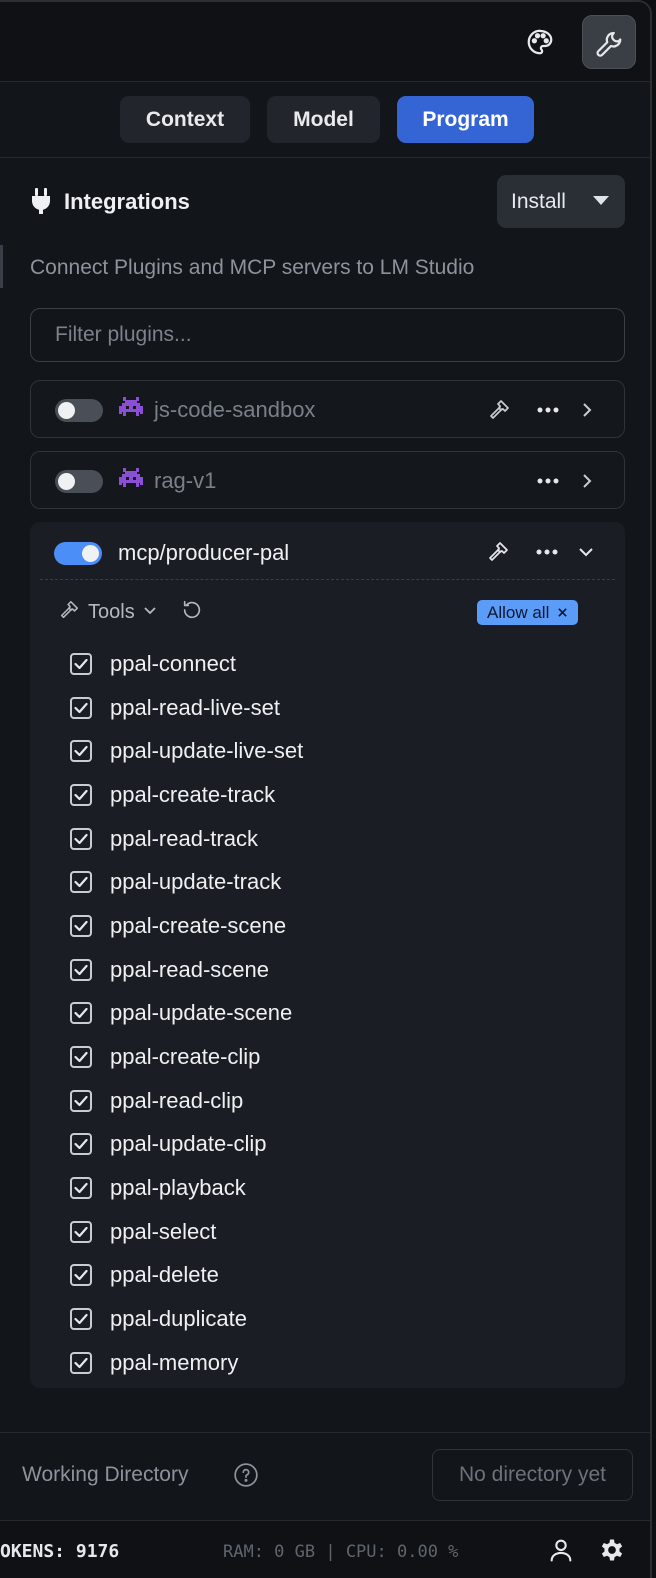 The image size is (656, 1578). Describe the element at coordinates (327, 480) in the screenshot. I see `plugin-card-rag-v1: rag-v1` at that location.